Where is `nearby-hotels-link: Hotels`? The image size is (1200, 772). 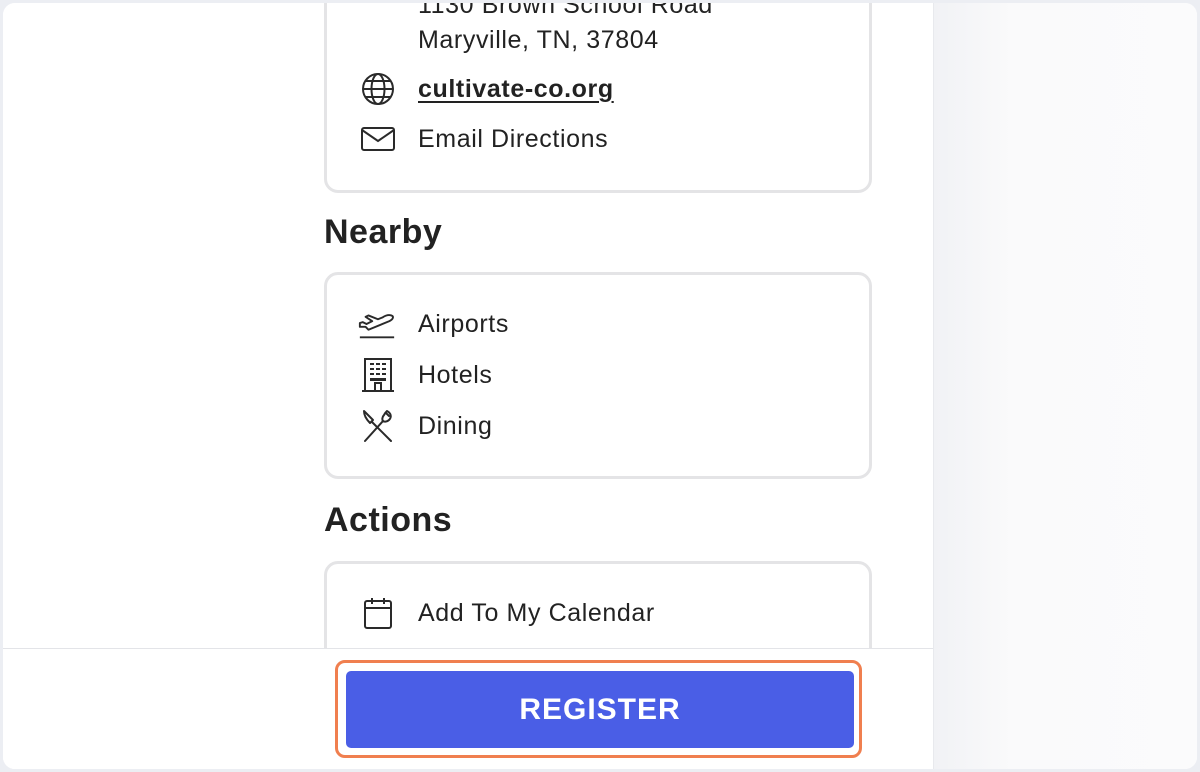 nearby-hotels-link: Hotels is located at coordinates (455, 375).